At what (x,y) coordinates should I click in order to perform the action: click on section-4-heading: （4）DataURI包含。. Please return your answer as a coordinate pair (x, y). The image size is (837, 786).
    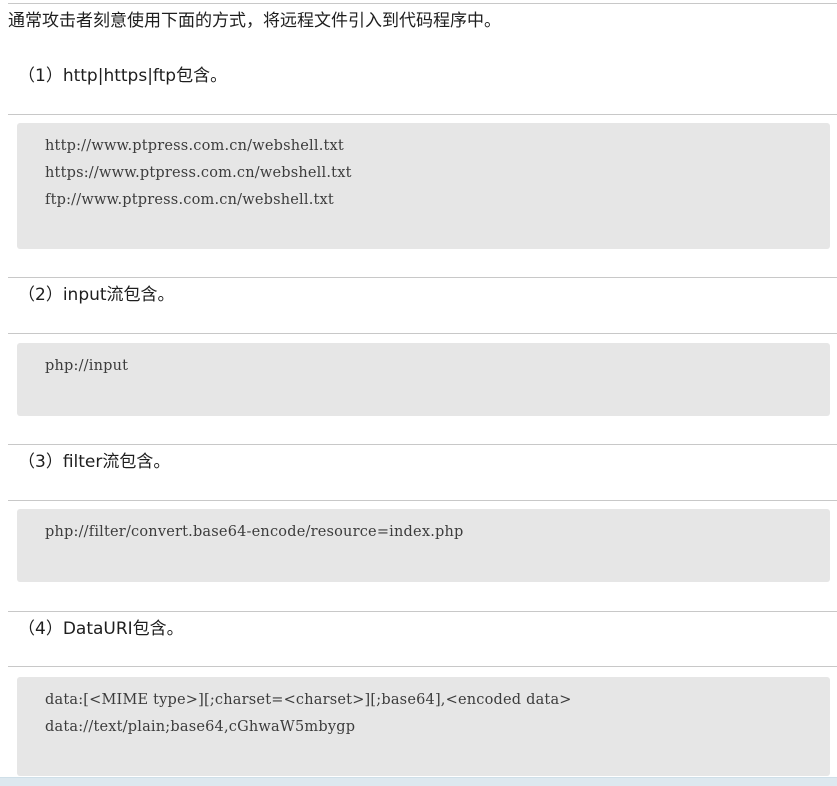
    Looking at the image, I should click on (101, 629).